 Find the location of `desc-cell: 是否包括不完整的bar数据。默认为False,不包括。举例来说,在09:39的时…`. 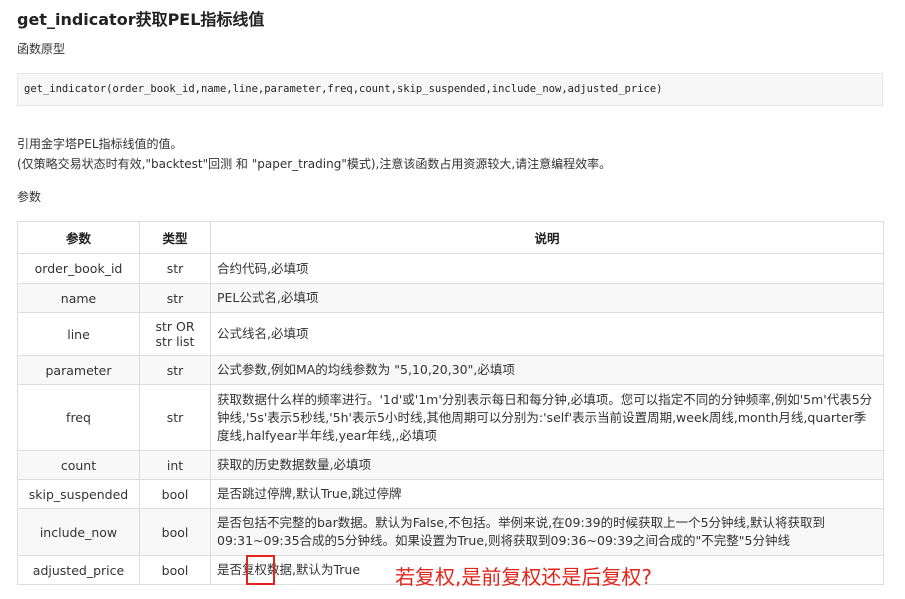

desc-cell: 是否包括不完整的bar数据。默认为False,不包括。举例来说,在09:39的时… is located at coordinates (547, 532).